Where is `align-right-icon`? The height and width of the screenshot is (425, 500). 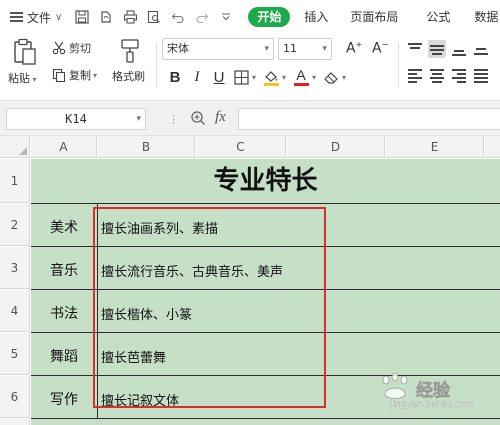 align-right-icon is located at coordinates (459, 75).